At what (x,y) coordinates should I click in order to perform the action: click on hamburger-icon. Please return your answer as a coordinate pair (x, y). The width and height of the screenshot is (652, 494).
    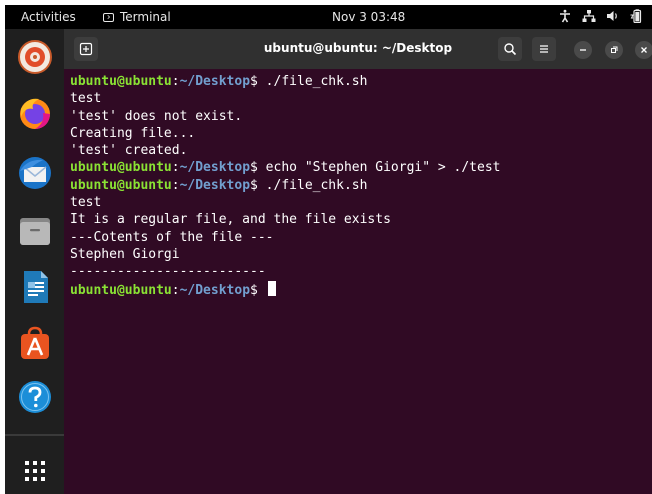
    Looking at the image, I should click on (544, 49).